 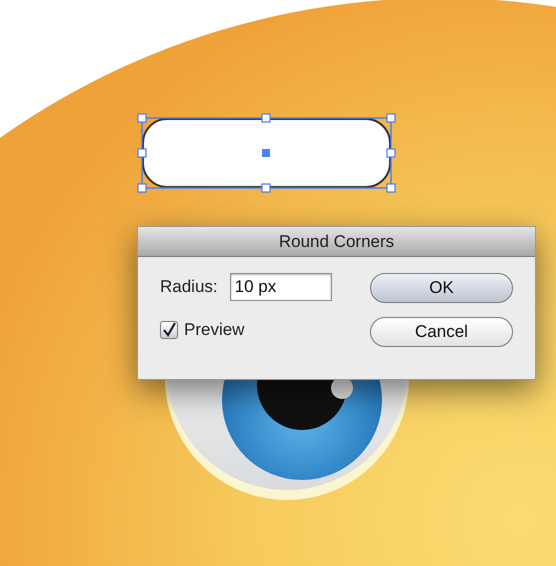 What do you see at coordinates (441, 288) in the screenshot?
I see `ok-button: OK` at bounding box center [441, 288].